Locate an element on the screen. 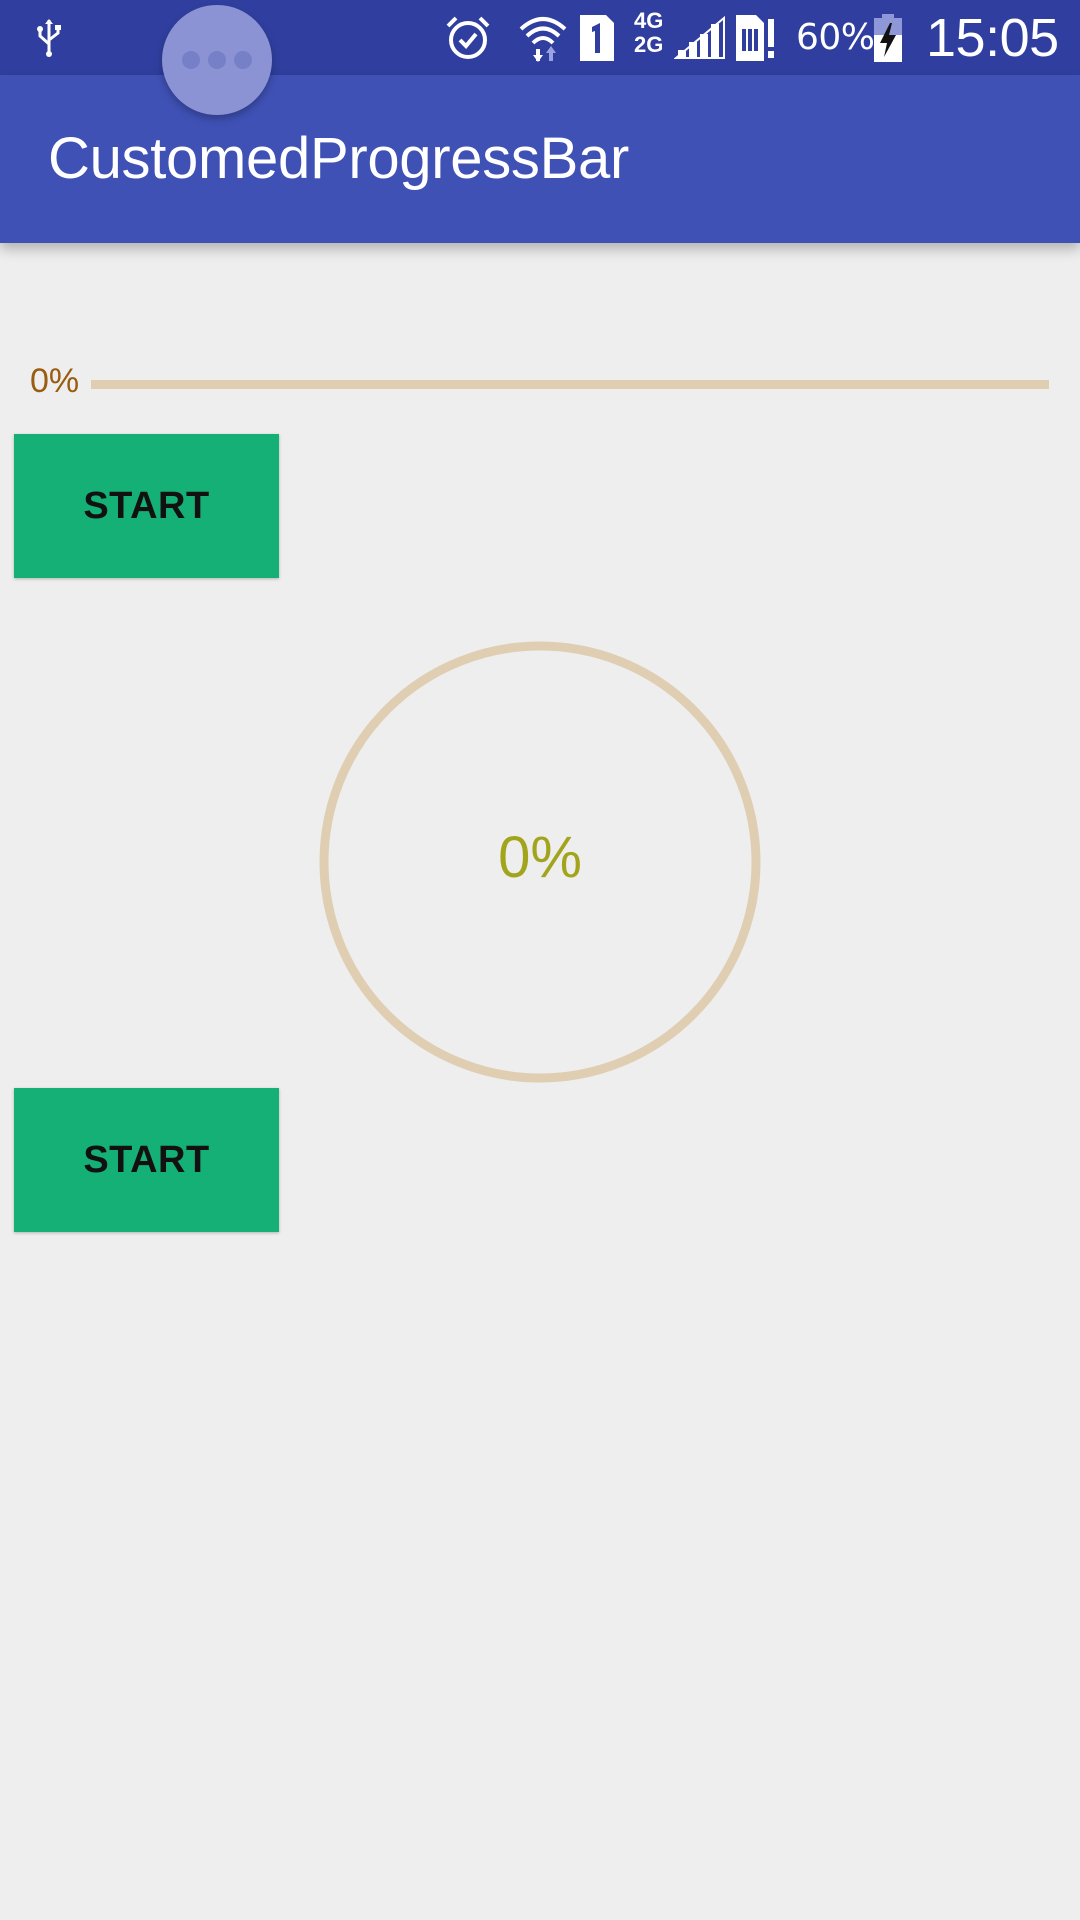 The height and width of the screenshot is (1920, 1080). battery-charging-icon is located at coordinates (890, 37).